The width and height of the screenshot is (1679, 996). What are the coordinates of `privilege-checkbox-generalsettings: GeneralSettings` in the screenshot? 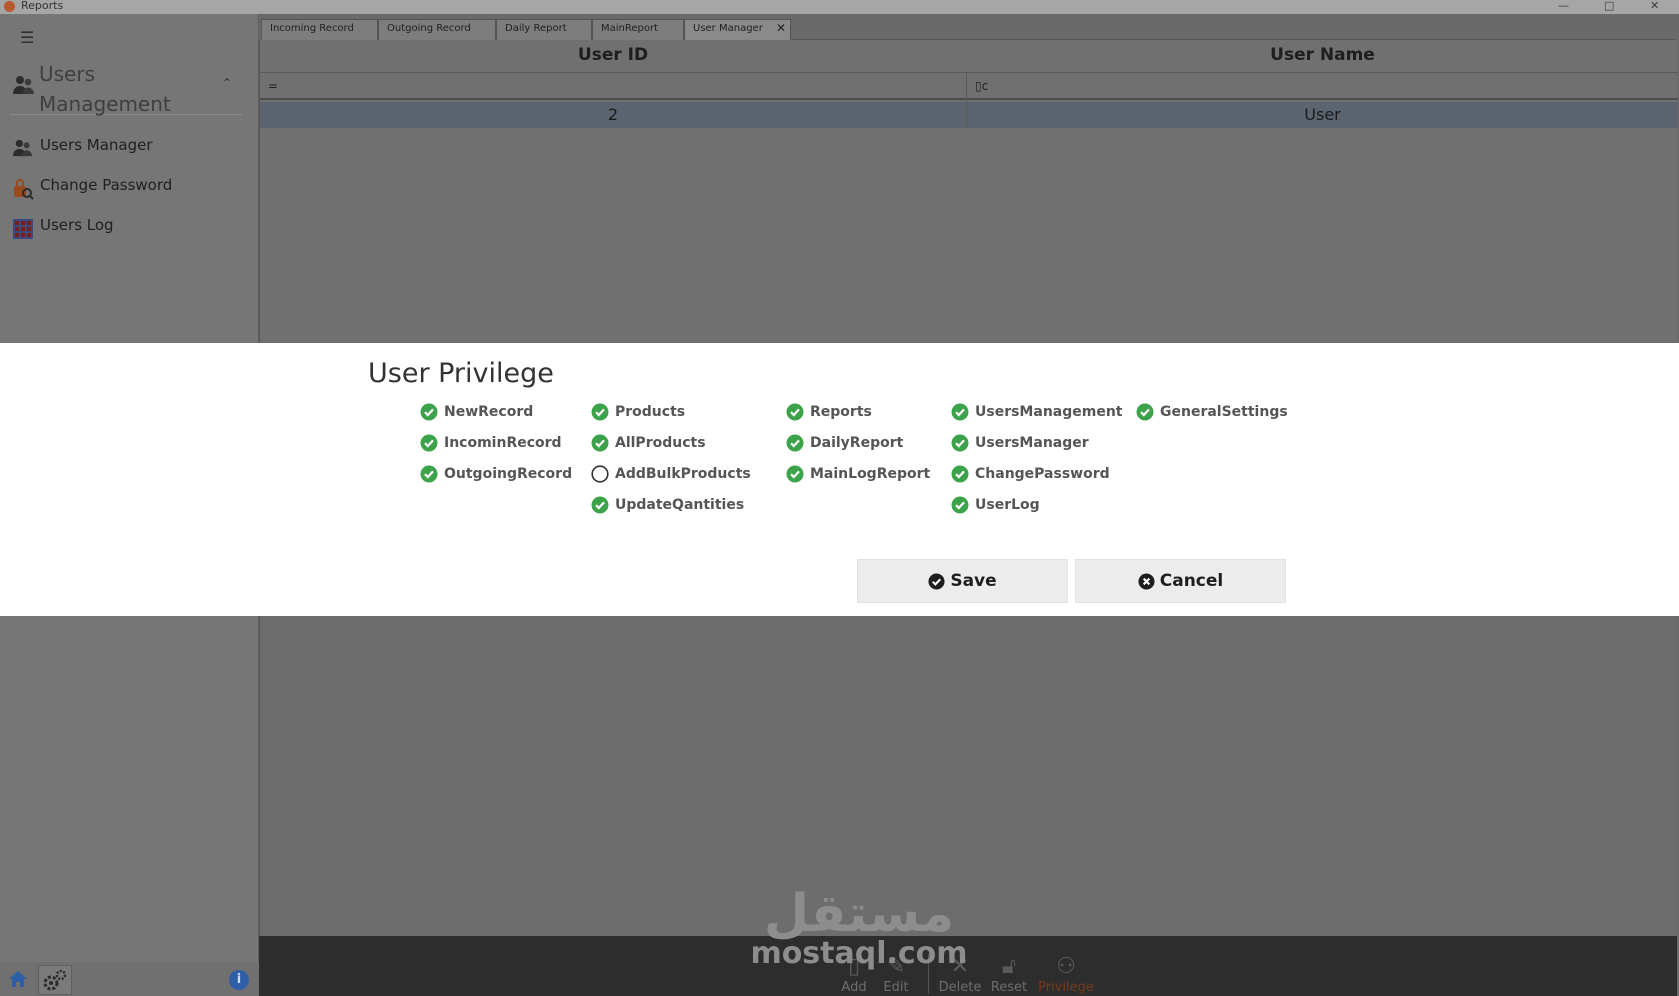 It's located at (1212, 412).